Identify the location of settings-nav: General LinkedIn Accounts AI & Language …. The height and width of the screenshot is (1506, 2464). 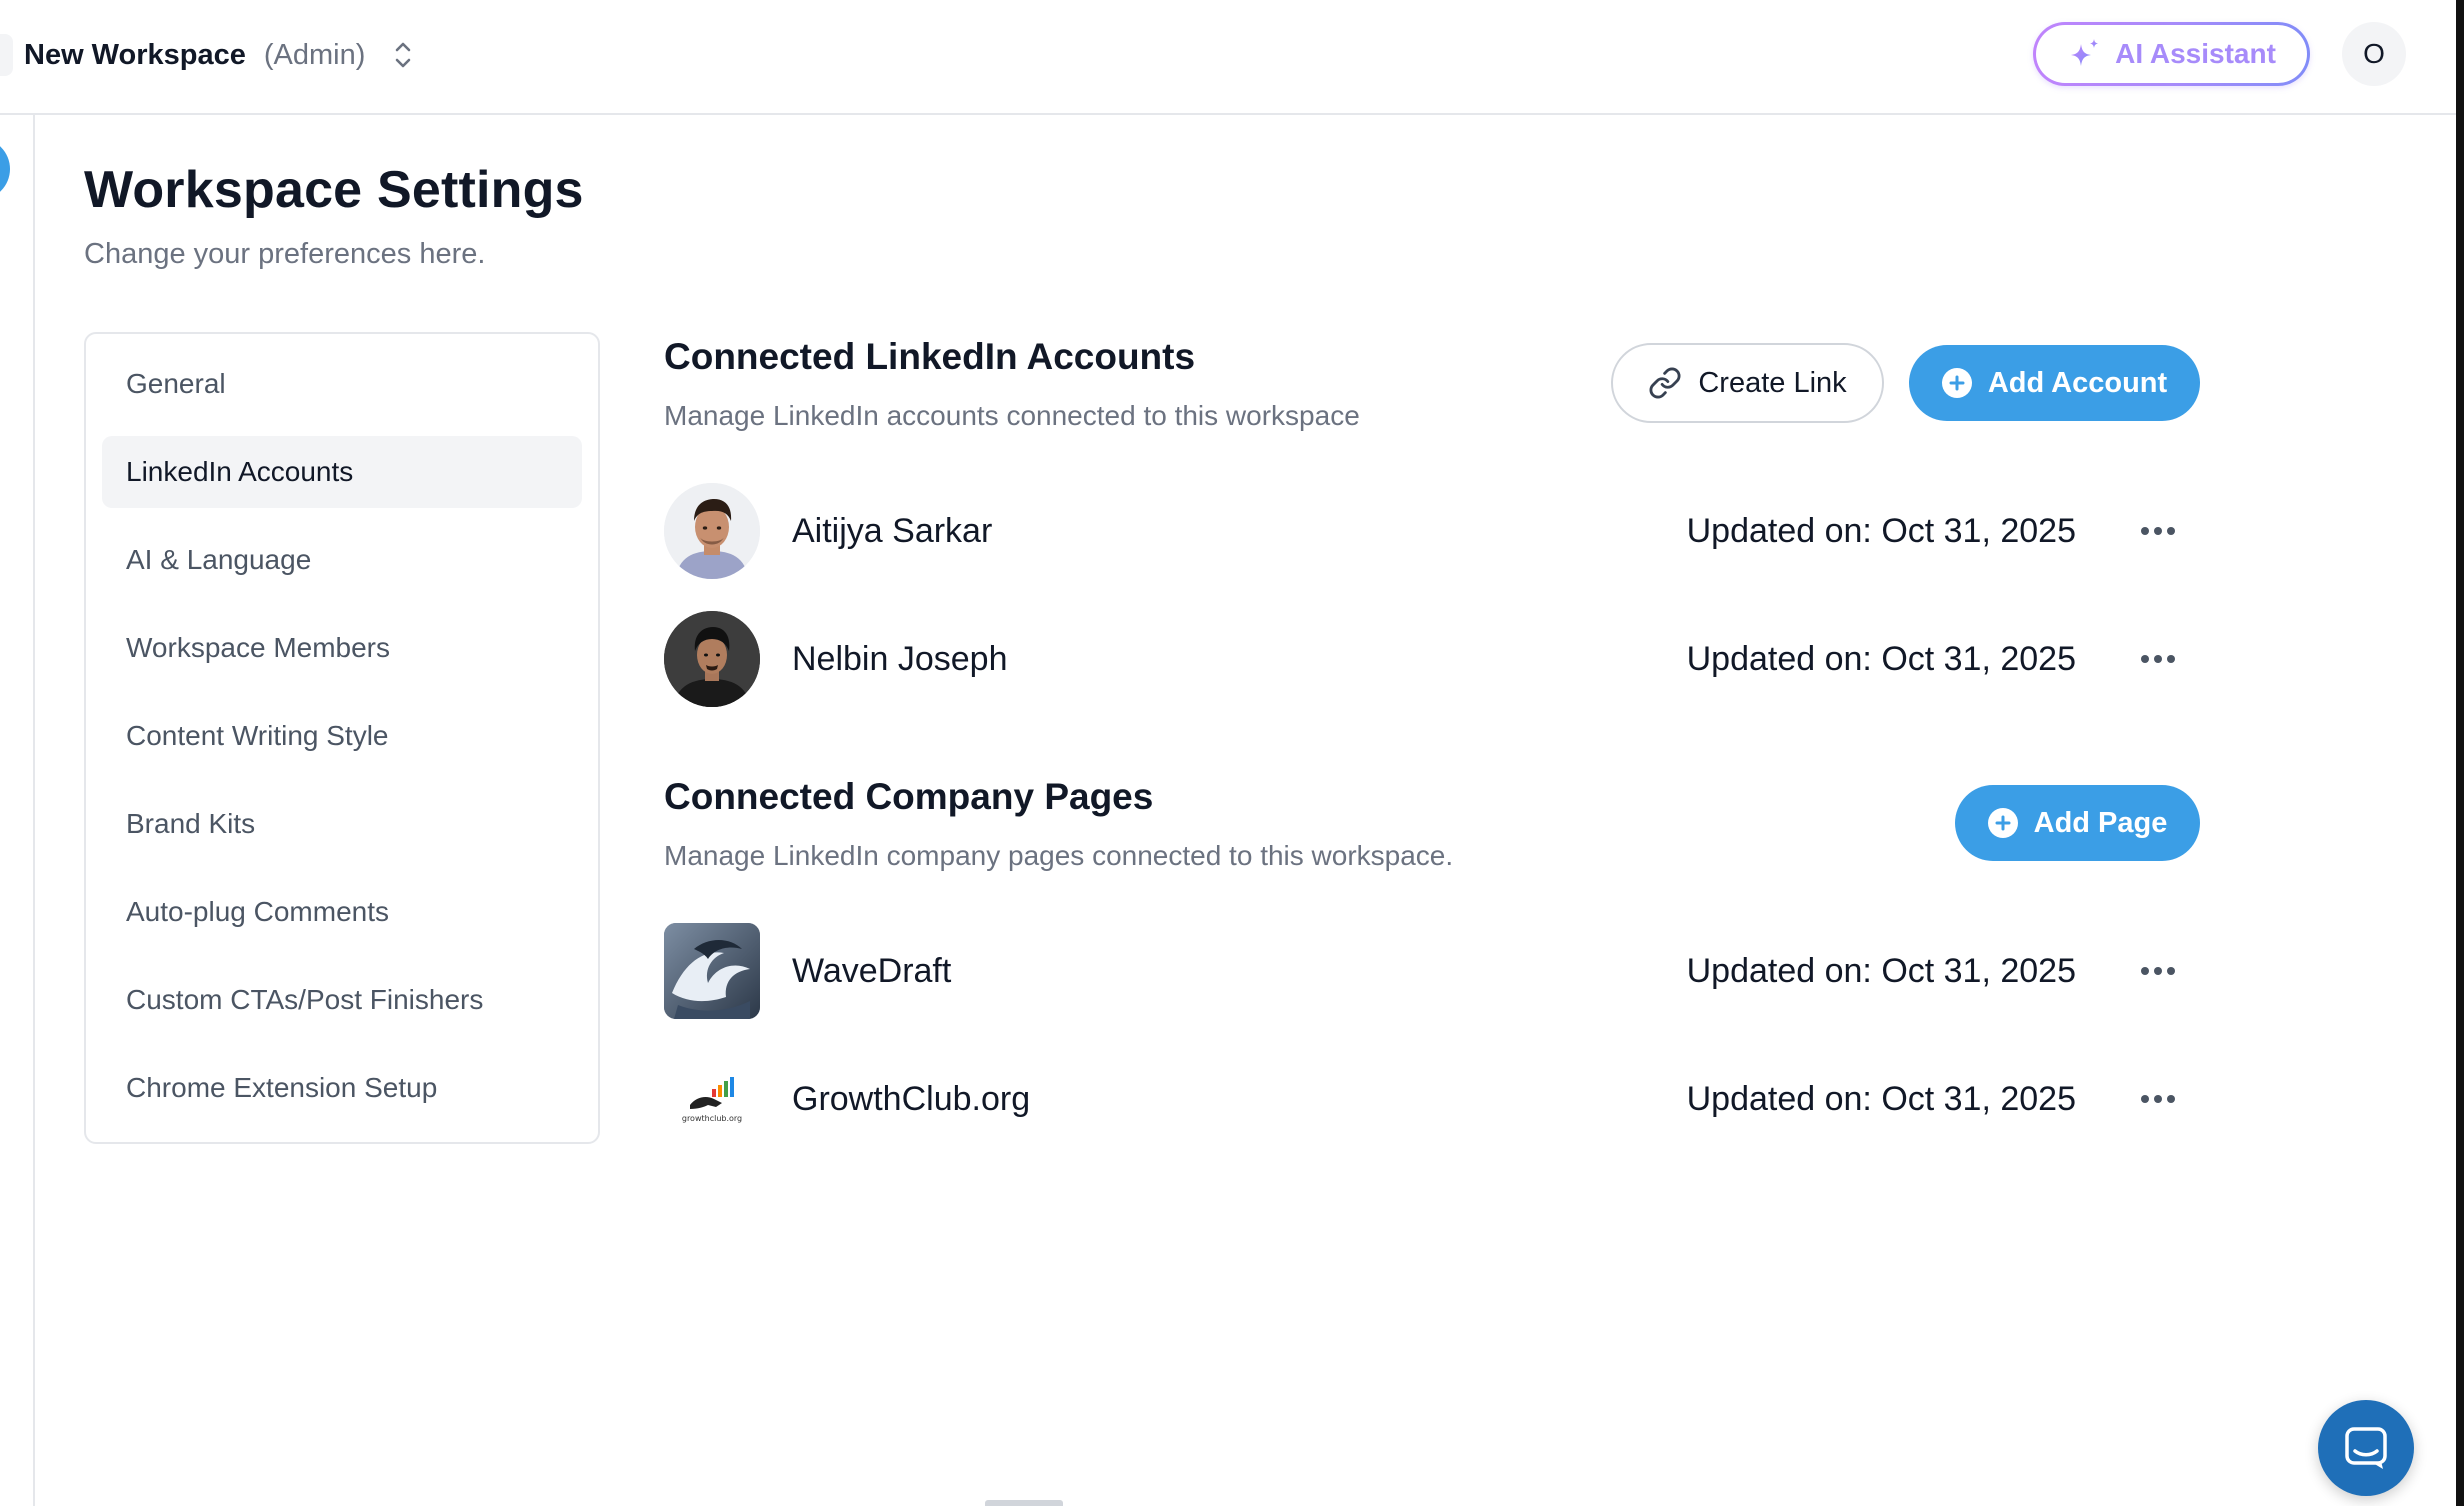
(342, 738).